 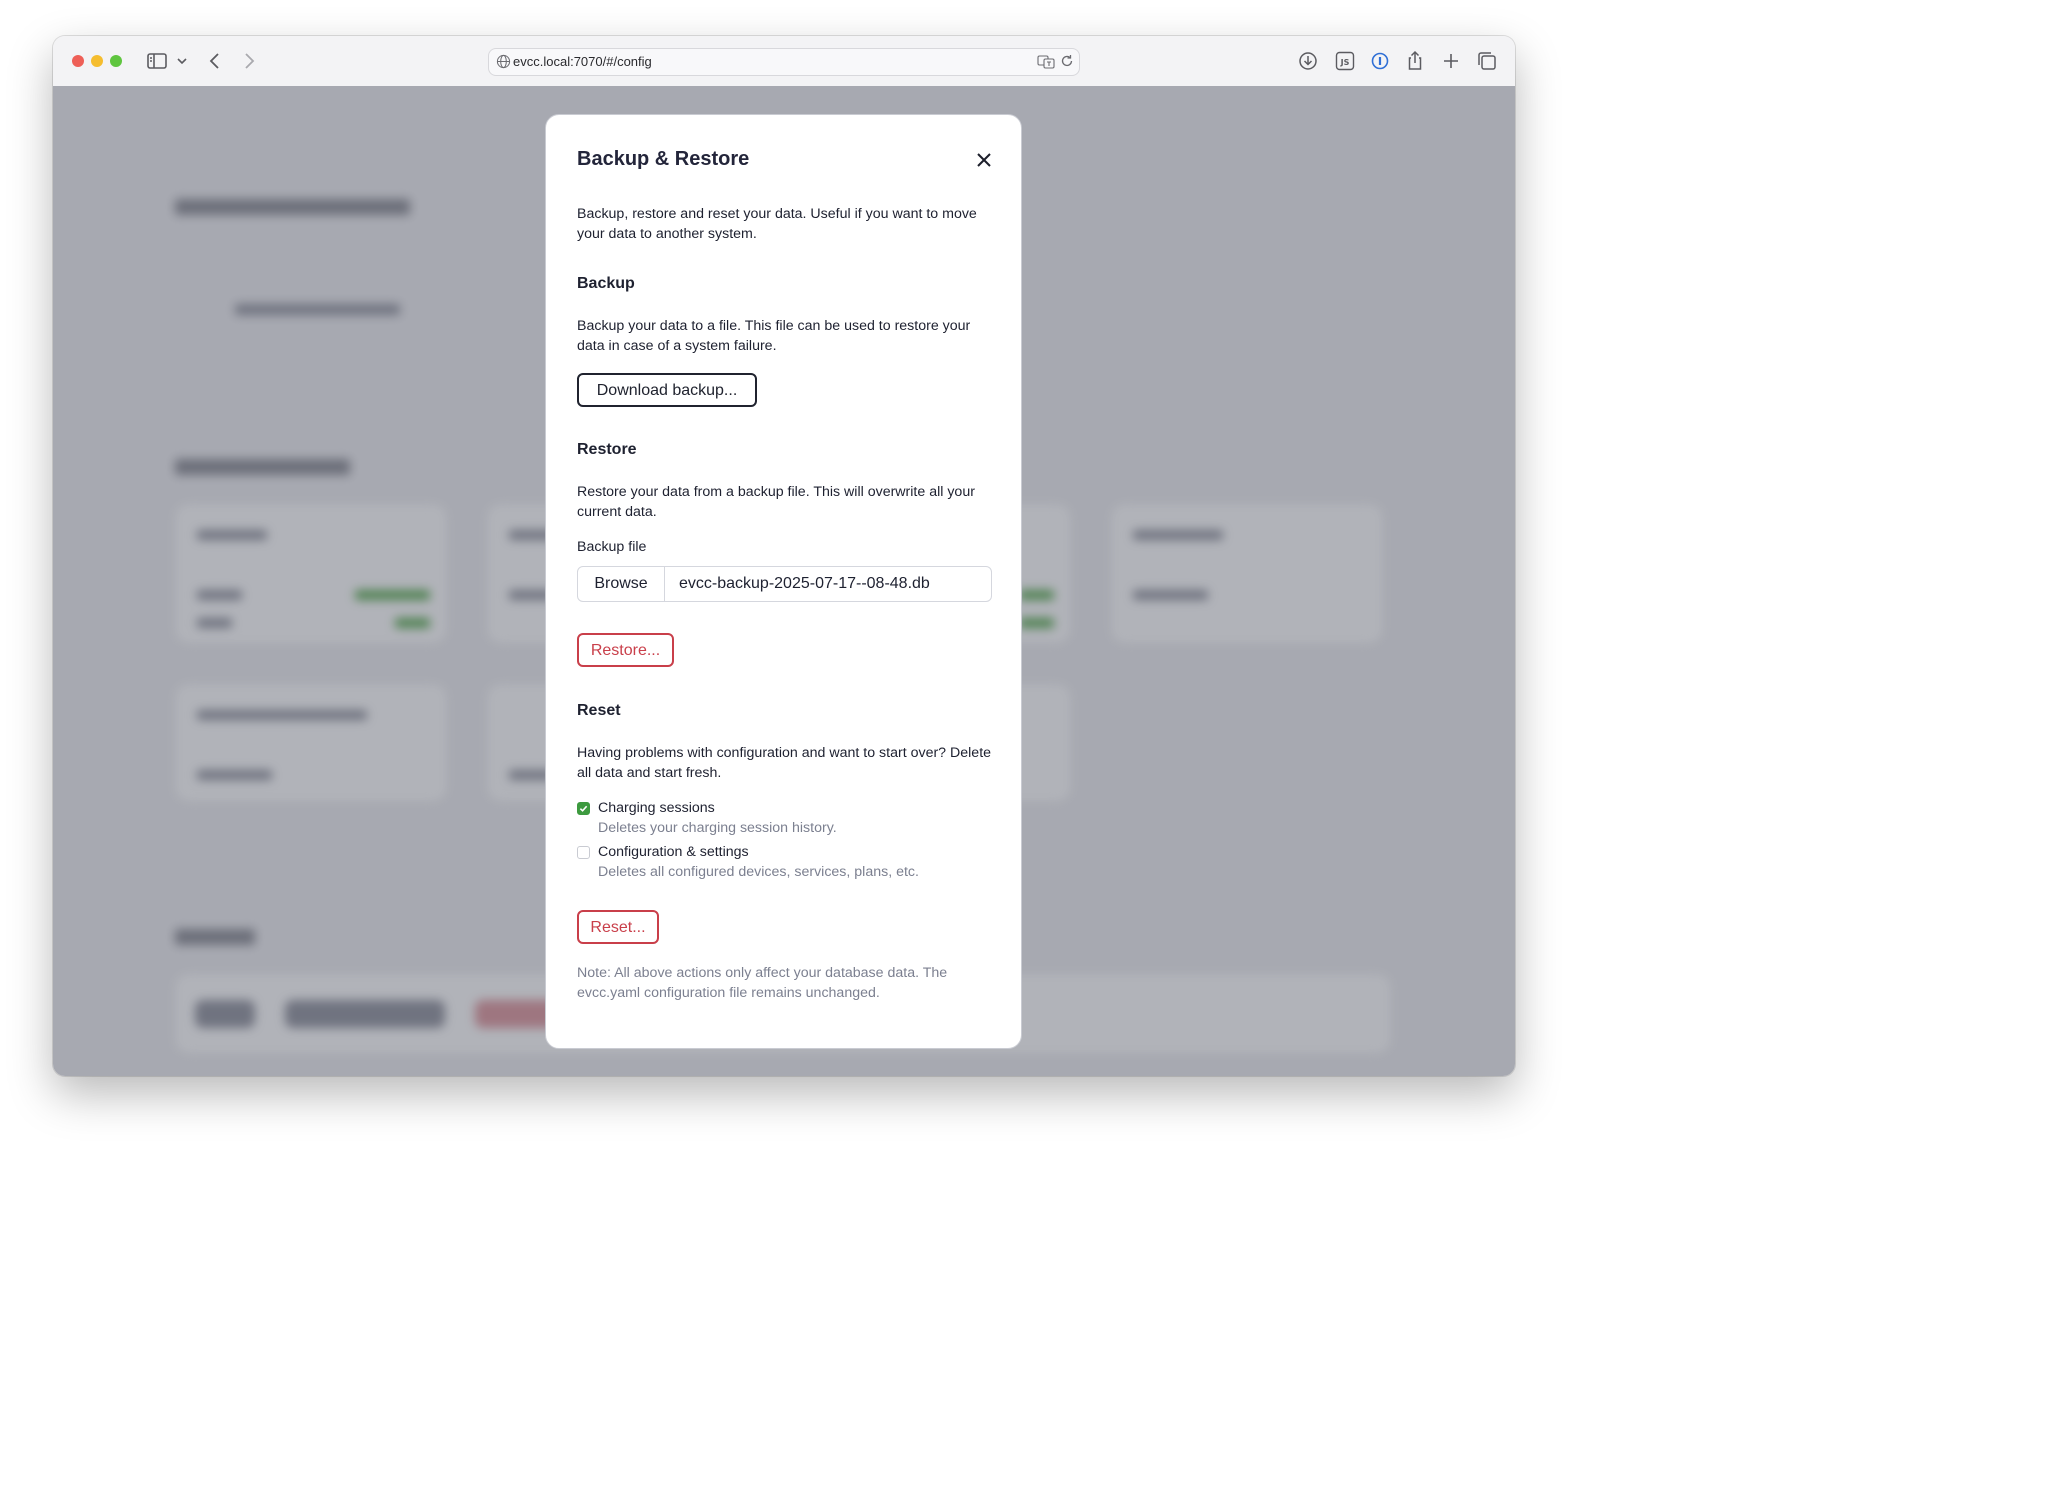 I want to click on downloads-icon, so click(x=1308, y=61).